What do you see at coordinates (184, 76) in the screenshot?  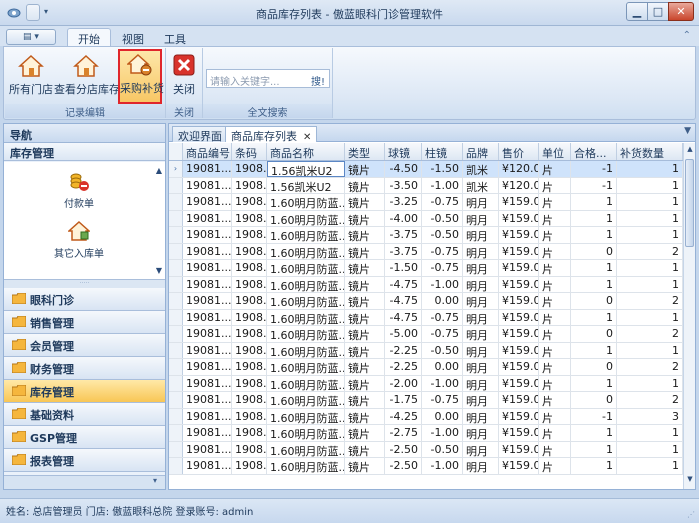 I see `close-button: 关闭` at bounding box center [184, 76].